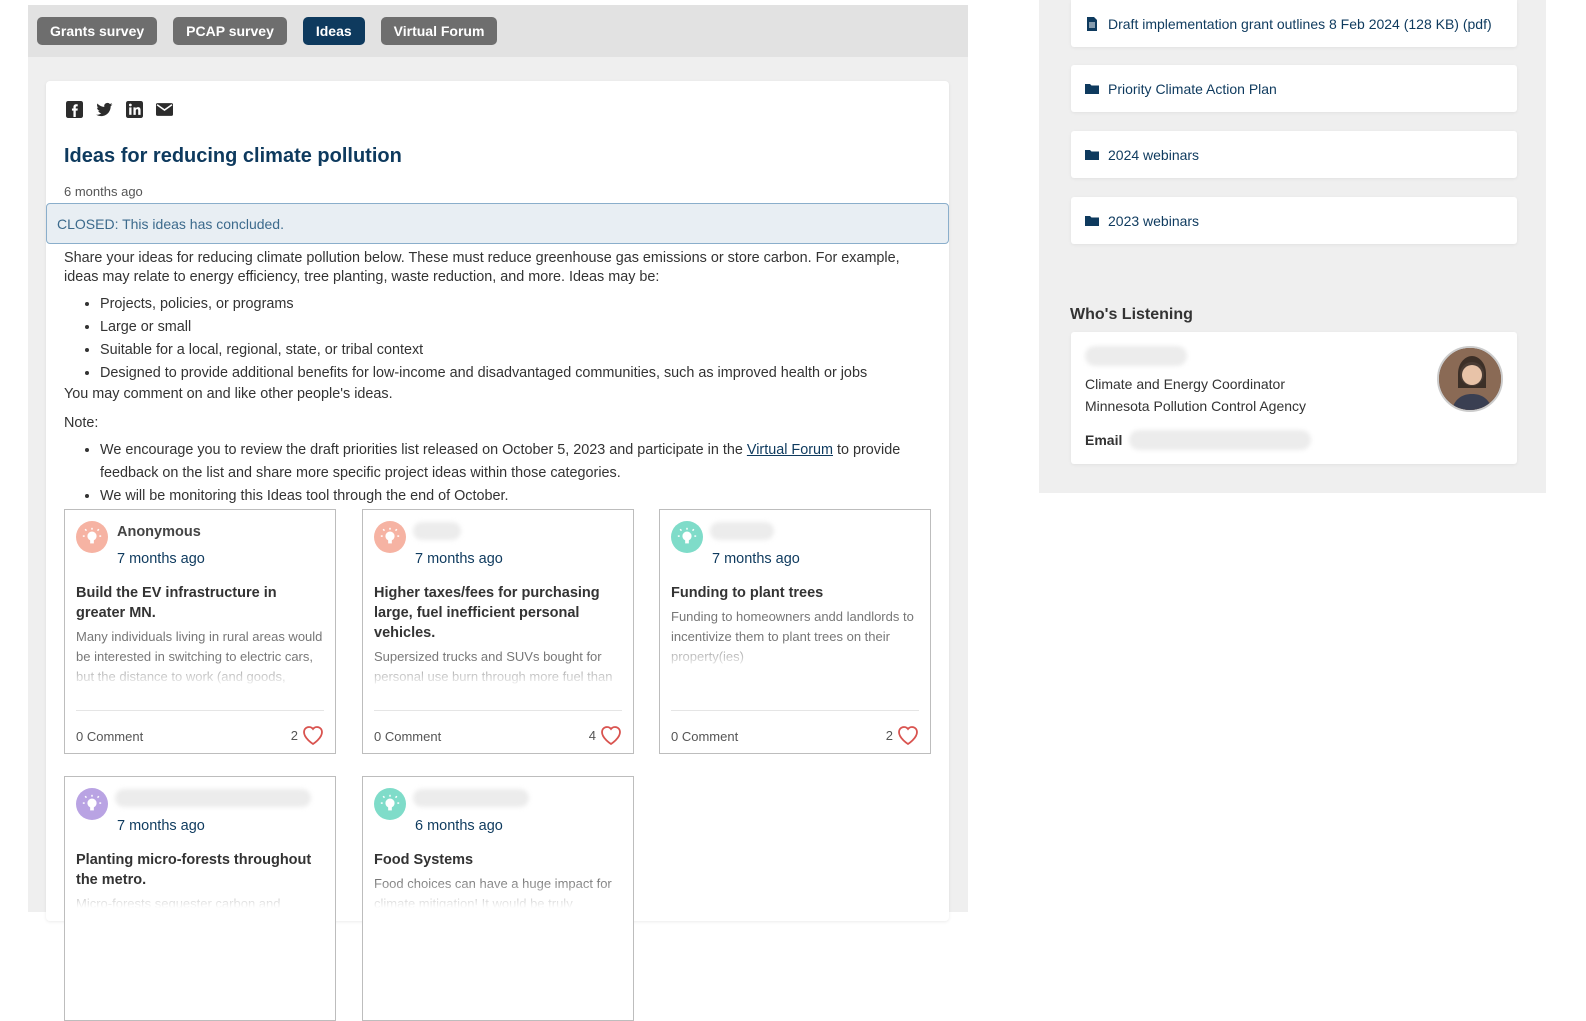 The width and height of the screenshot is (1586, 1021). What do you see at coordinates (1294, 88) in the screenshot?
I see `folder-link: Priority Climate Action Plan` at bounding box center [1294, 88].